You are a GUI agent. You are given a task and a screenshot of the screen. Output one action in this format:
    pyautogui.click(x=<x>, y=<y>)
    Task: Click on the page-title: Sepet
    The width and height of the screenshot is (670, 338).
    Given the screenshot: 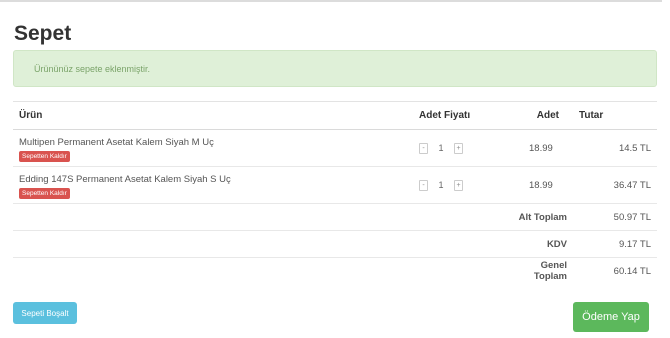 What is the action you would take?
    pyautogui.click(x=43, y=33)
    